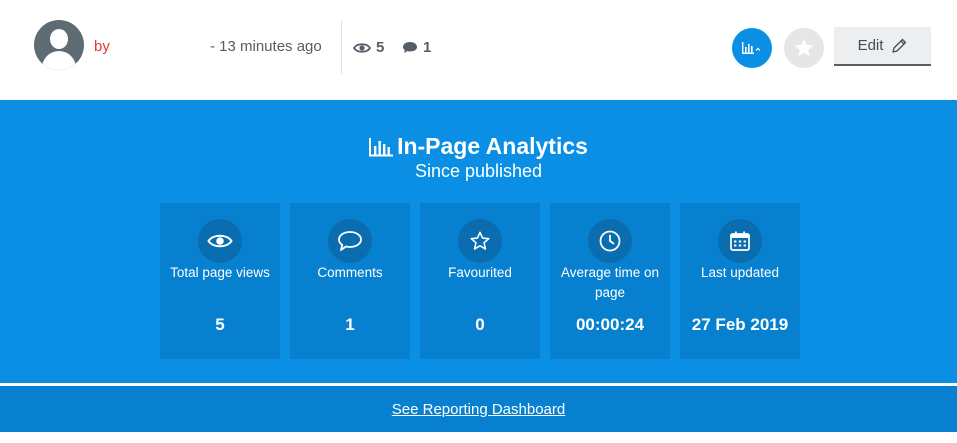 This screenshot has height=443, width=957. I want to click on analytics-title: In-Page Analytics, so click(478, 146).